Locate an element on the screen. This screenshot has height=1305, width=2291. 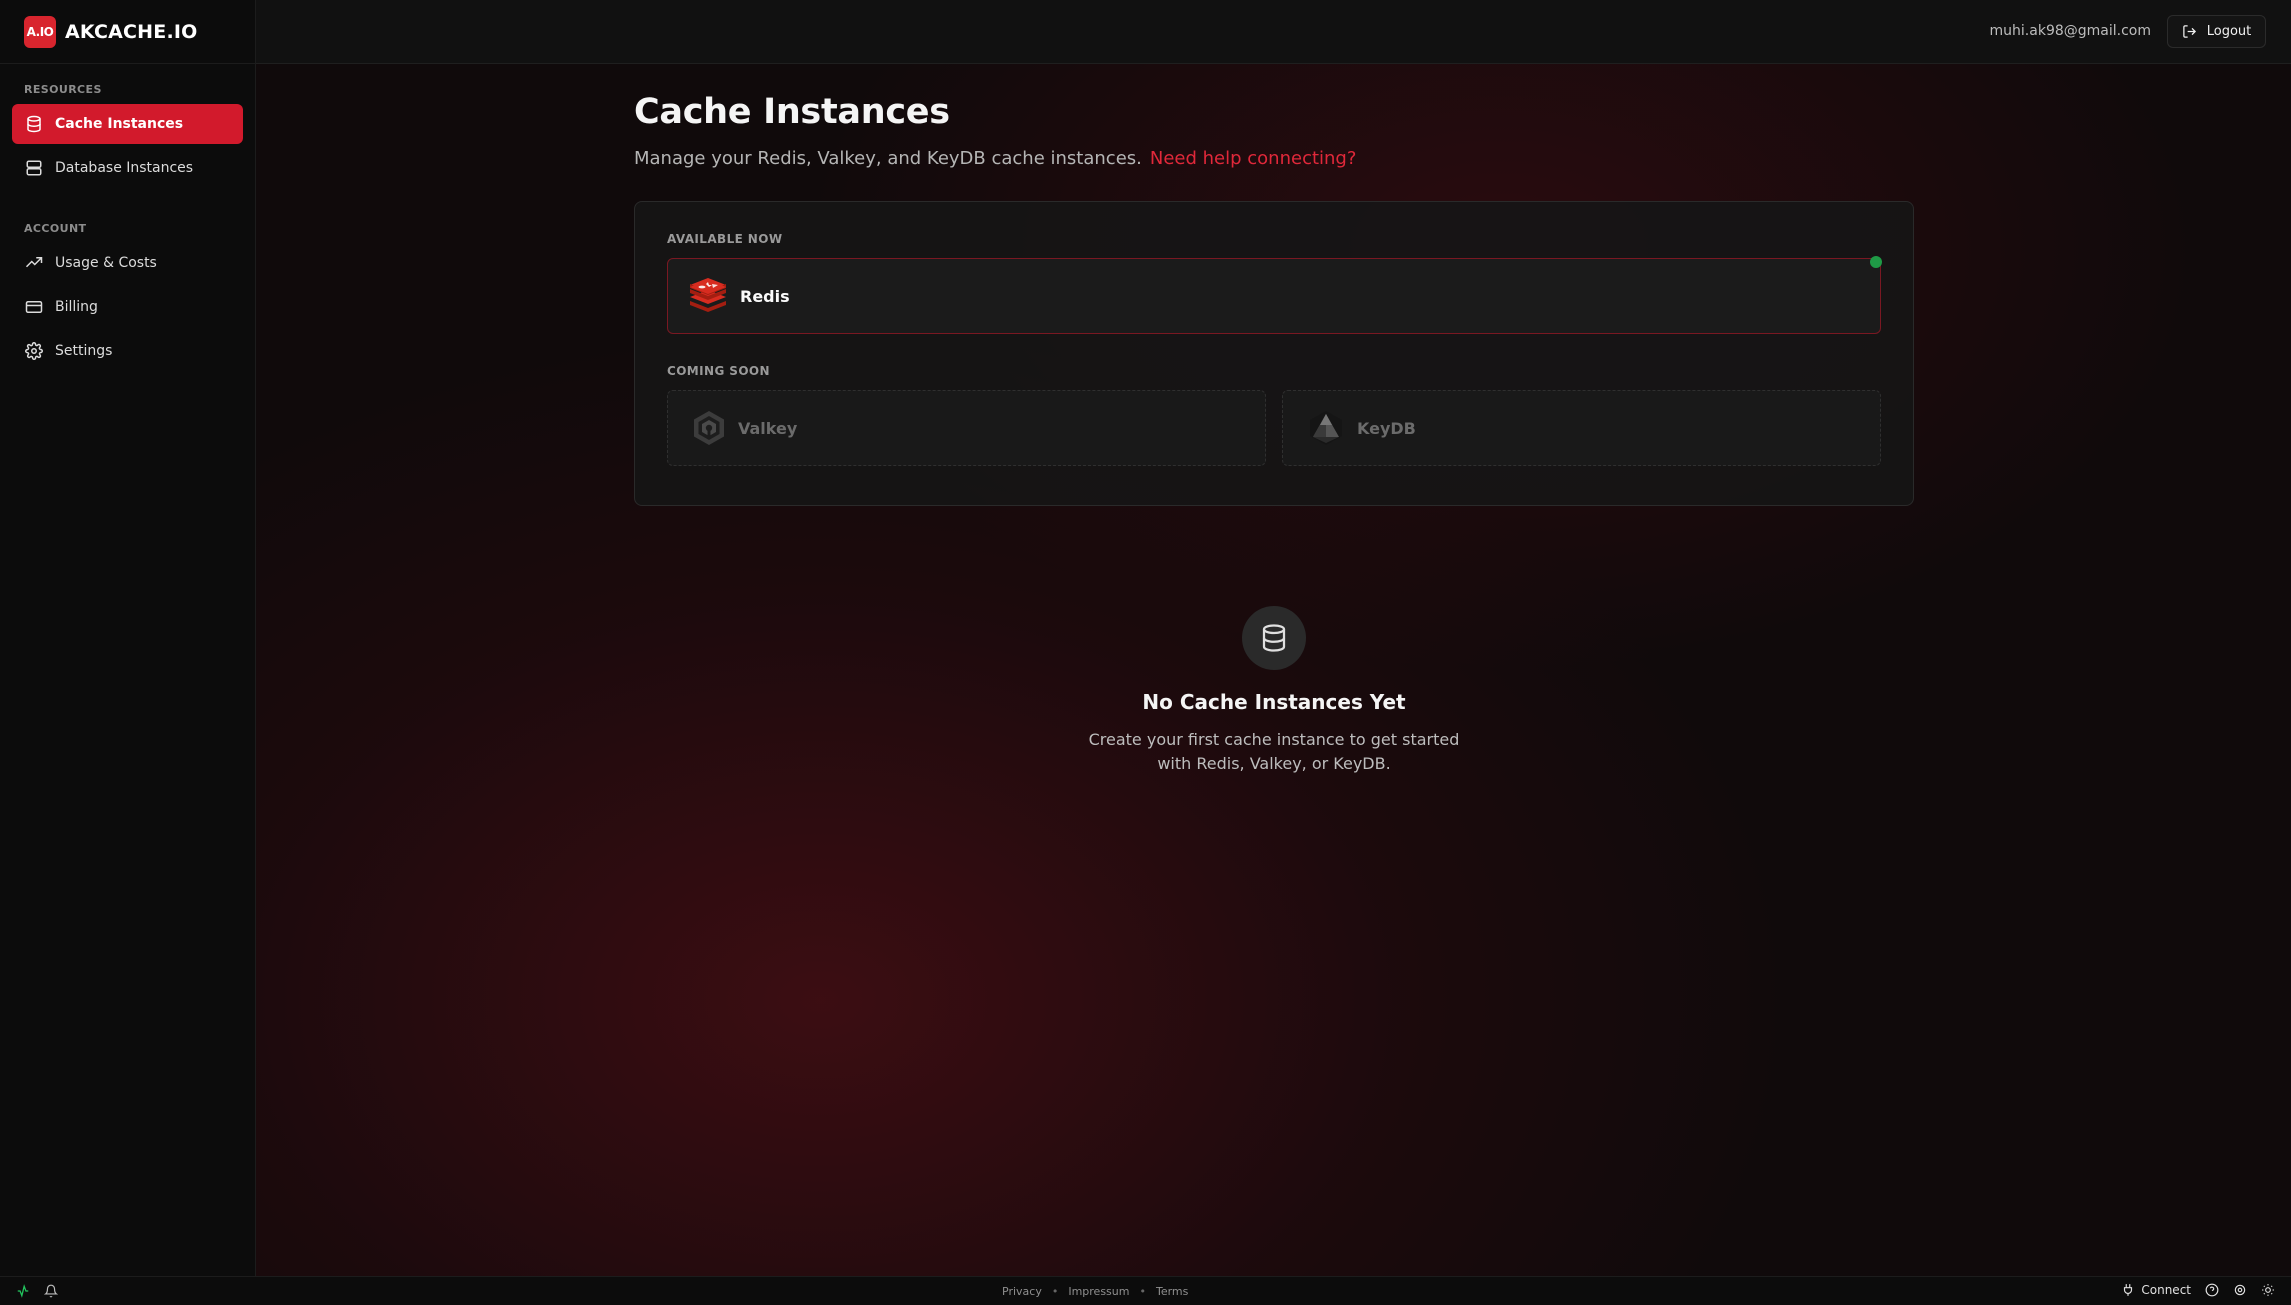
plug-icon is located at coordinates (2128, 1290).